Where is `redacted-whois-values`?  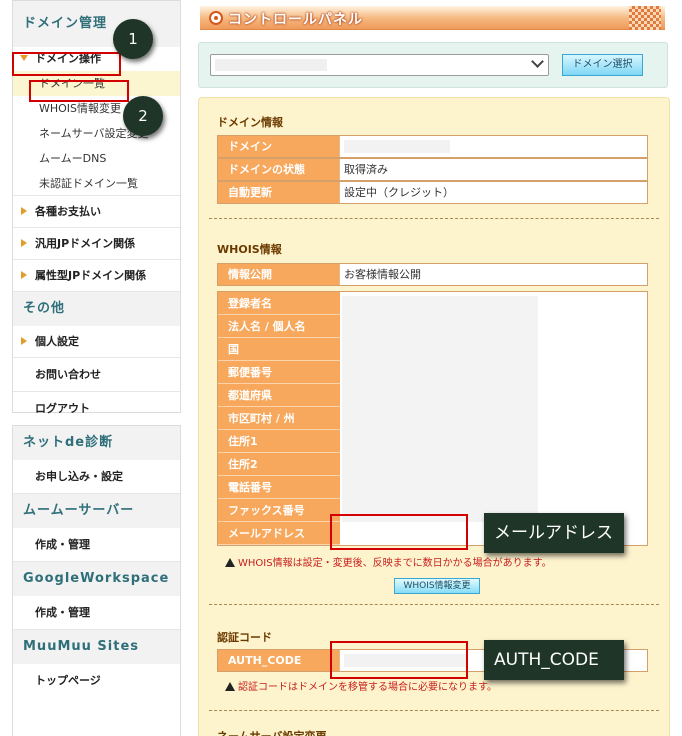
redacted-whois-values is located at coordinates (440, 409).